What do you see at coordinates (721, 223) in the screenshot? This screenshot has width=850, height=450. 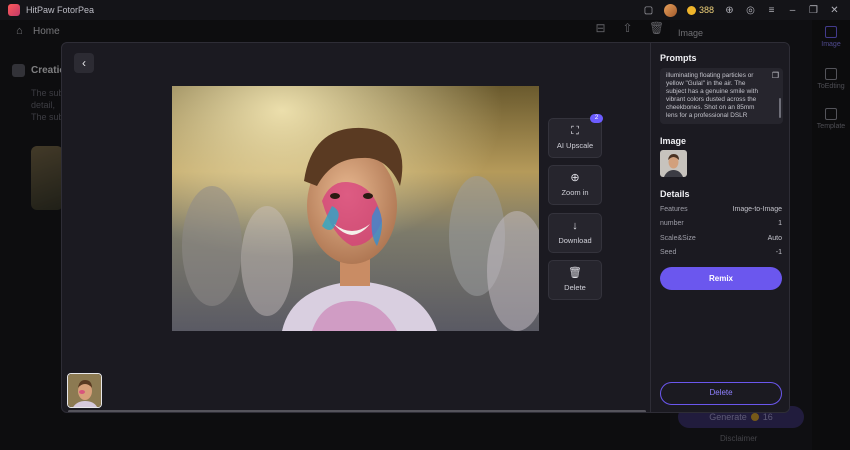 I see `detail-row-number: number 1` at bounding box center [721, 223].